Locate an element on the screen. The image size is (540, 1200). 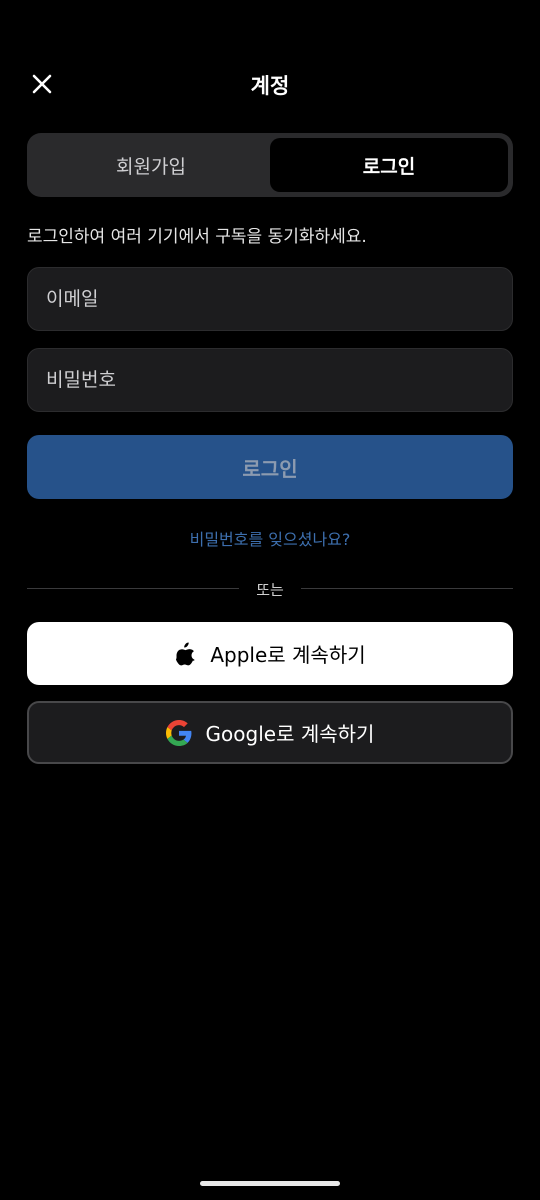
forgot-password-link: 비밀번호를 잊으셨나요? is located at coordinates (270, 538).